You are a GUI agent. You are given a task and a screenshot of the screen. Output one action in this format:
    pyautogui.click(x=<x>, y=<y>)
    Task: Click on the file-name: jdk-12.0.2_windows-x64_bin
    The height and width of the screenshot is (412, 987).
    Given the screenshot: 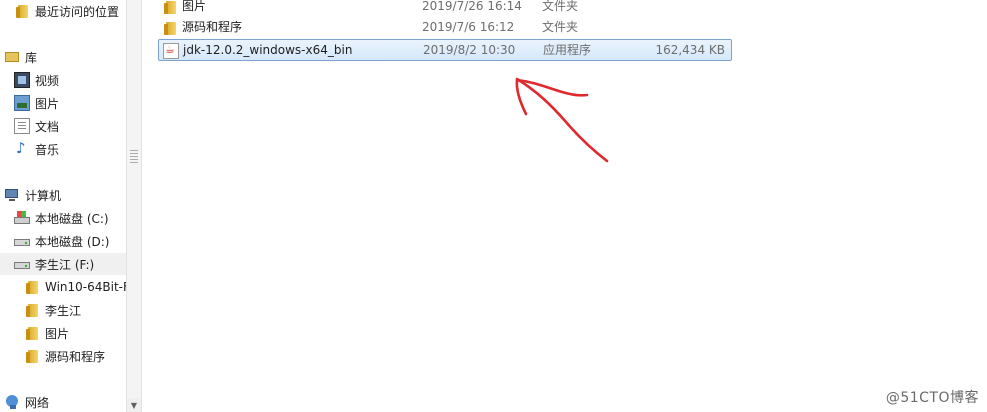 What is the action you would take?
    pyautogui.click(x=268, y=50)
    